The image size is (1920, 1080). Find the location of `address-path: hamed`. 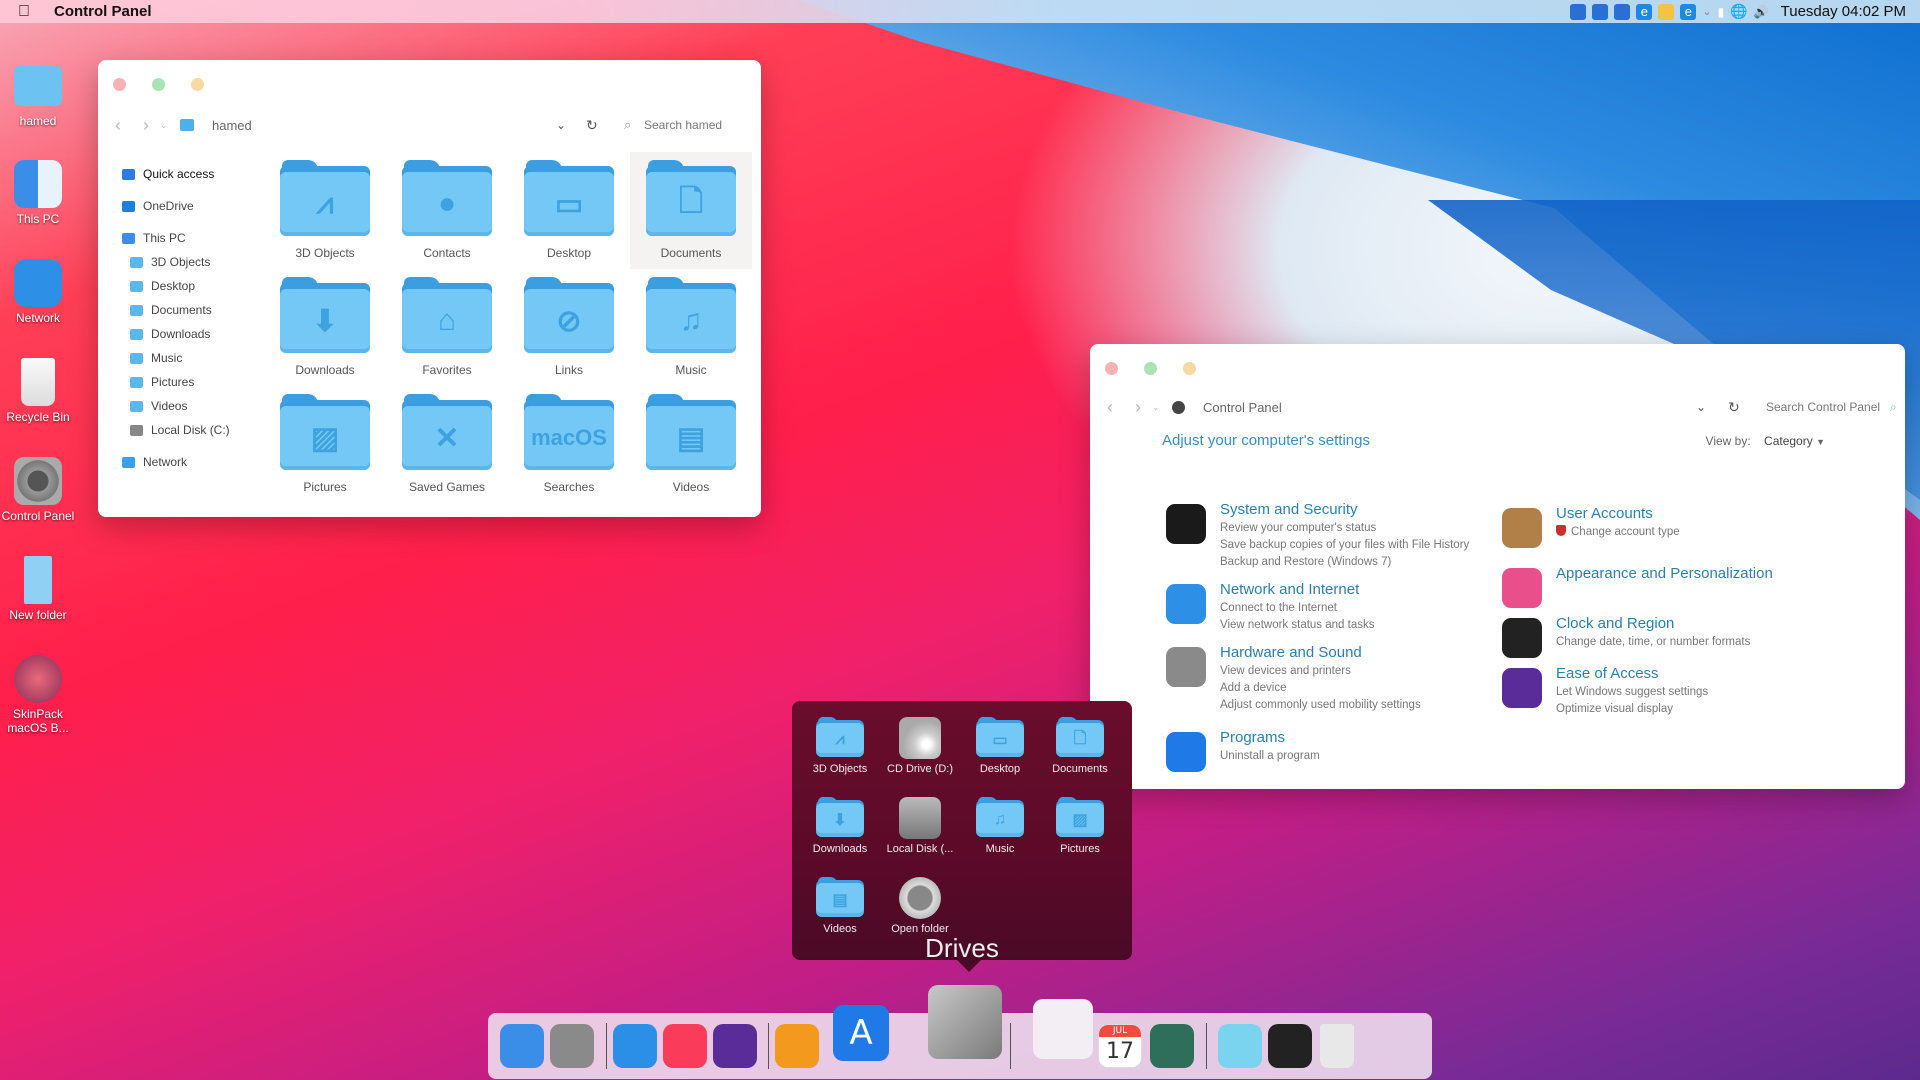

address-path: hamed is located at coordinates (232, 125).